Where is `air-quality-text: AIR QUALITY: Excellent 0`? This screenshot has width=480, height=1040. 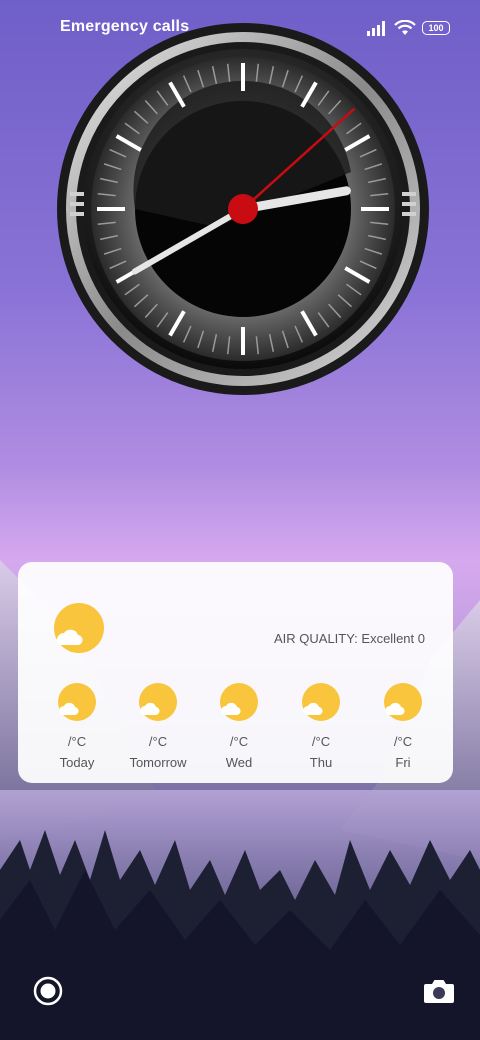 air-quality-text: AIR QUALITY: Excellent 0 is located at coordinates (349, 638).